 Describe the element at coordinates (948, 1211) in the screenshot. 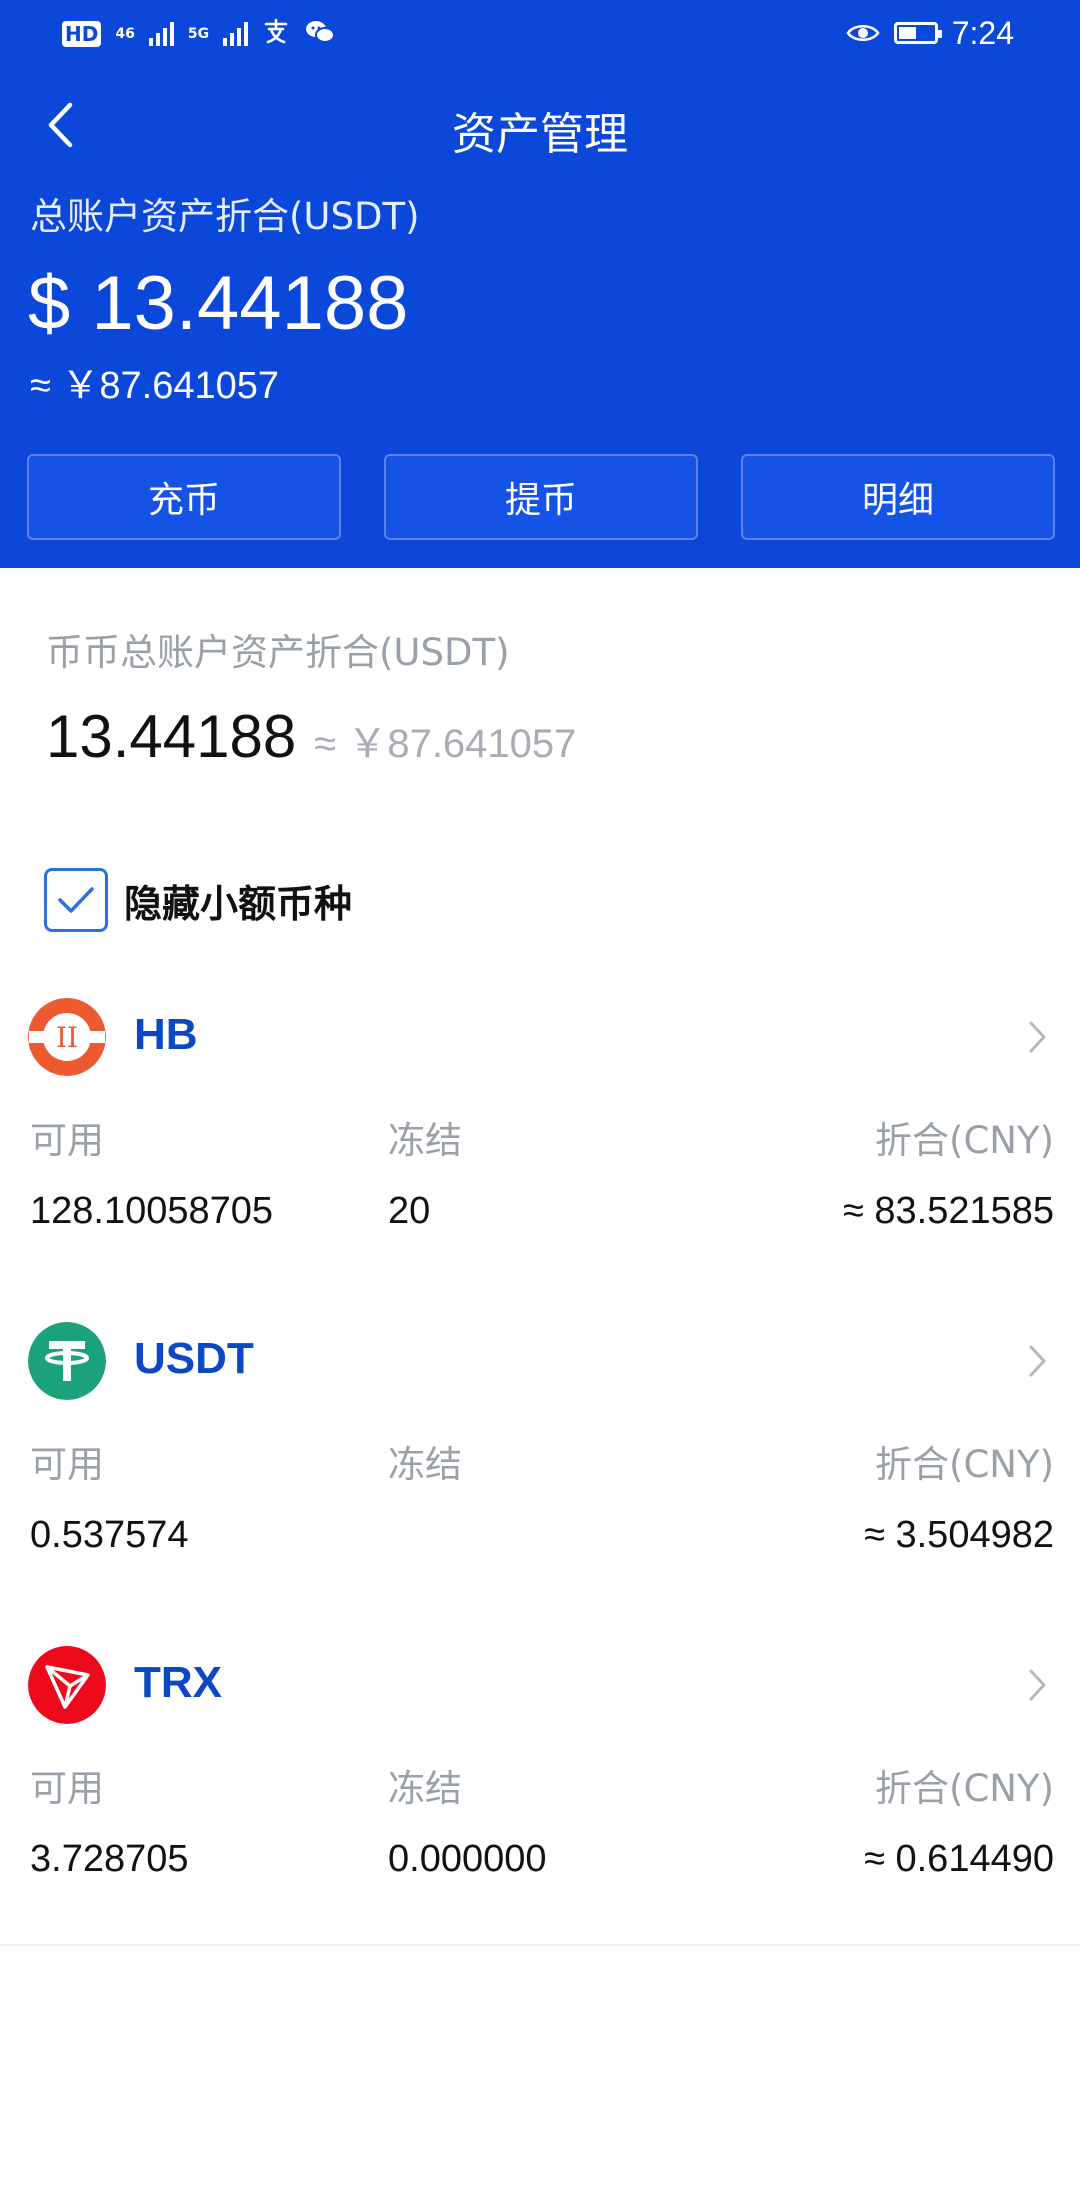

I see `cny-value: ≈ 83.521585` at that location.